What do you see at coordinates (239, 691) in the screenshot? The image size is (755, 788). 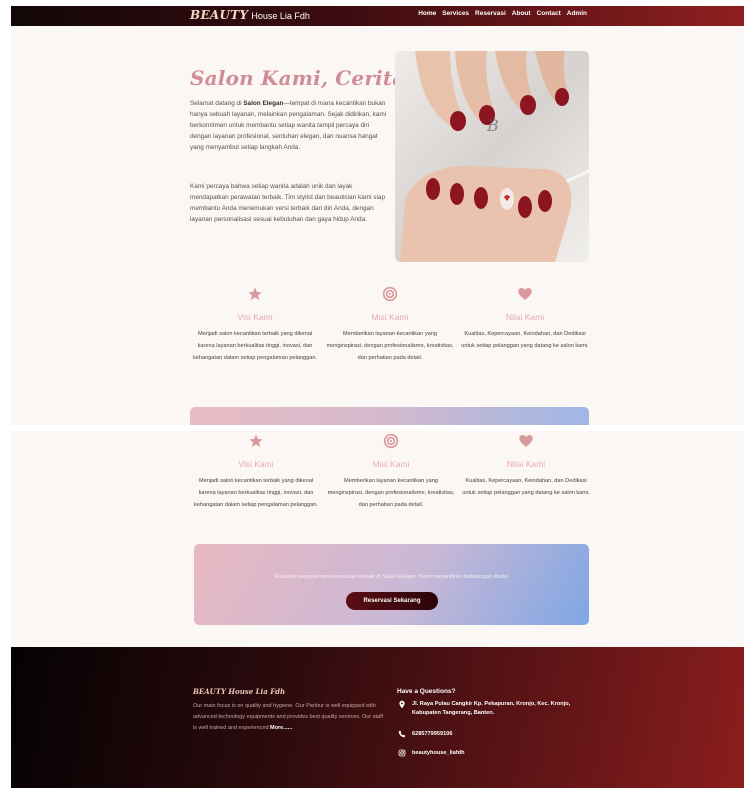 I see `footer-brand: BEAUTY House Lia Fdh` at bounding box center [239, 691].